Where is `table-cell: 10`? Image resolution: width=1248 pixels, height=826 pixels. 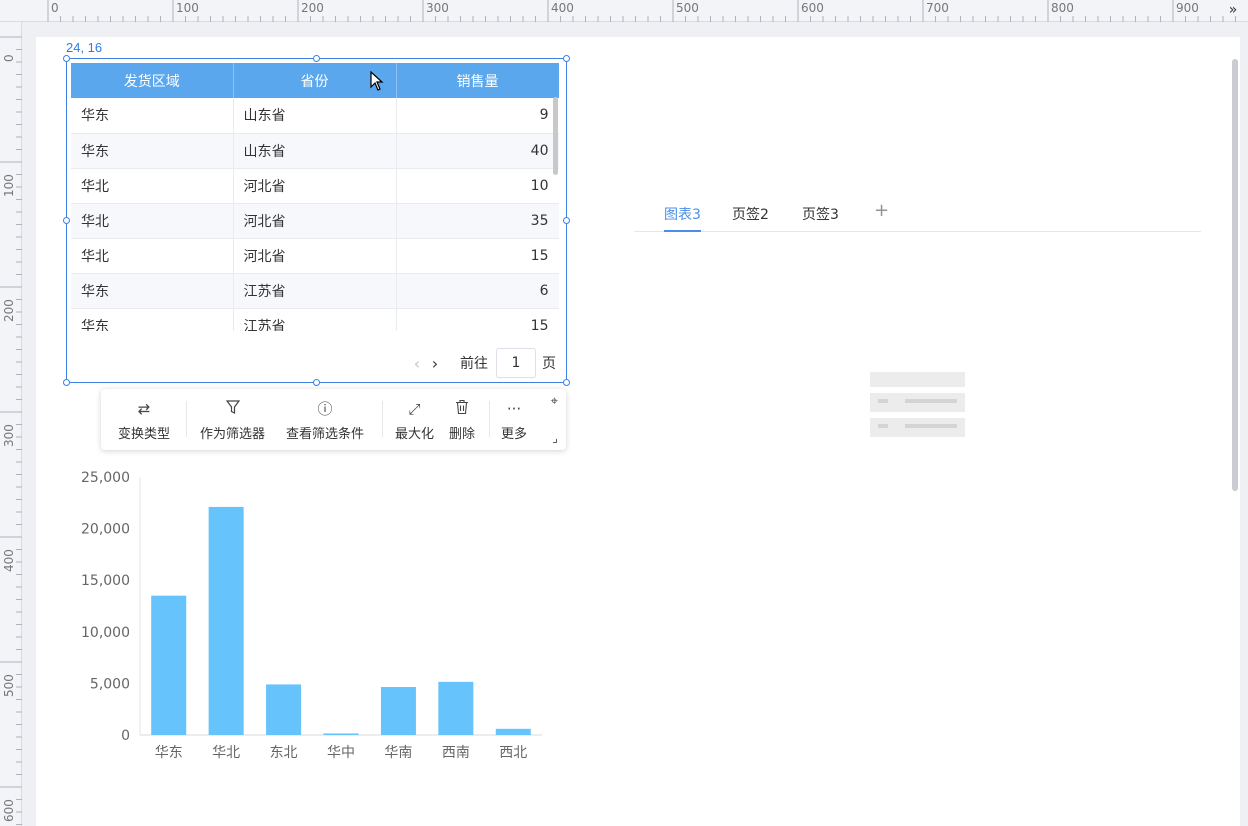 table-cell: 10 is located at coordinates (477, 186).